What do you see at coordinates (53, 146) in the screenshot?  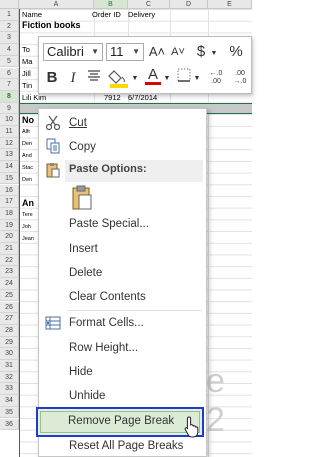 I see `copy-icon` at bounding box center [53, 146].